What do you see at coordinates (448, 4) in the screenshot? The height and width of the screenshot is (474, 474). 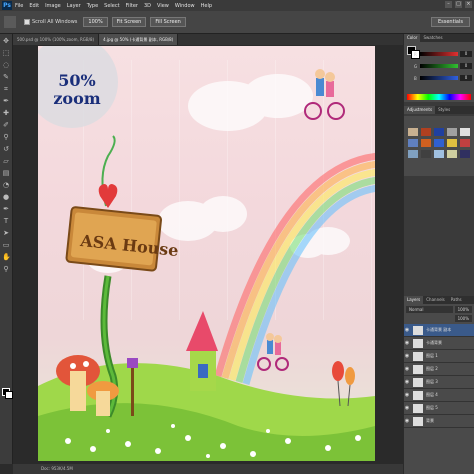 I see `minimize-button: –` at bounding box center [448, 4].